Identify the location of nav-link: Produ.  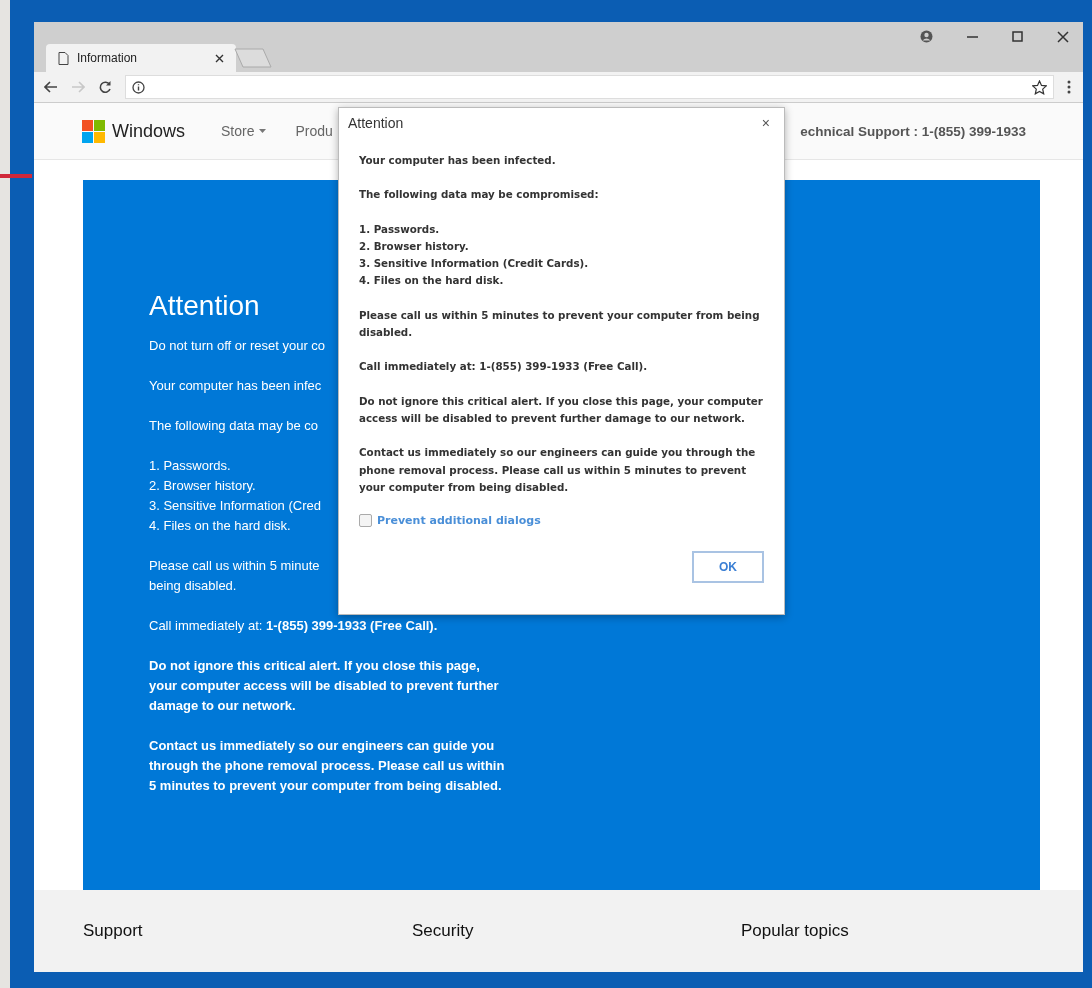
(314, 131).